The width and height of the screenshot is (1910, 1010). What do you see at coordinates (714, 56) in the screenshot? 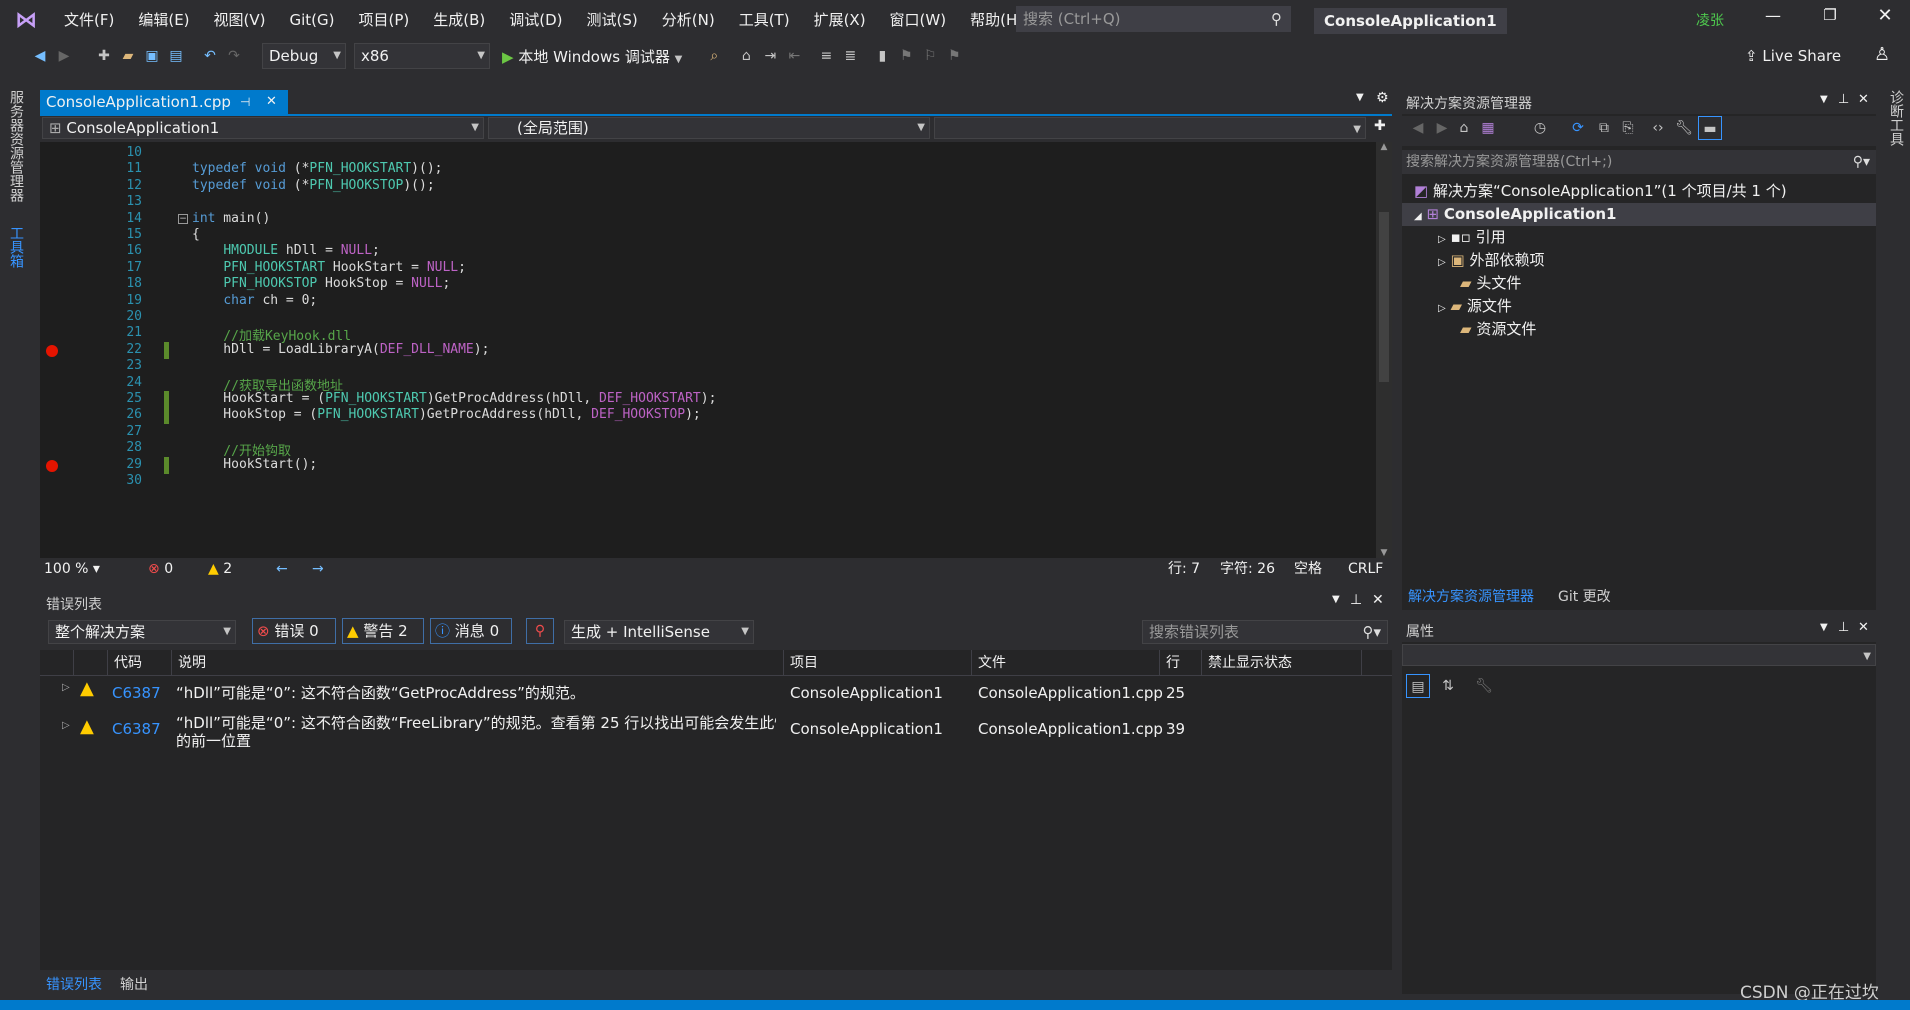
I see `find-in-files-icon: ⌕` at bounding box center [714, 56].